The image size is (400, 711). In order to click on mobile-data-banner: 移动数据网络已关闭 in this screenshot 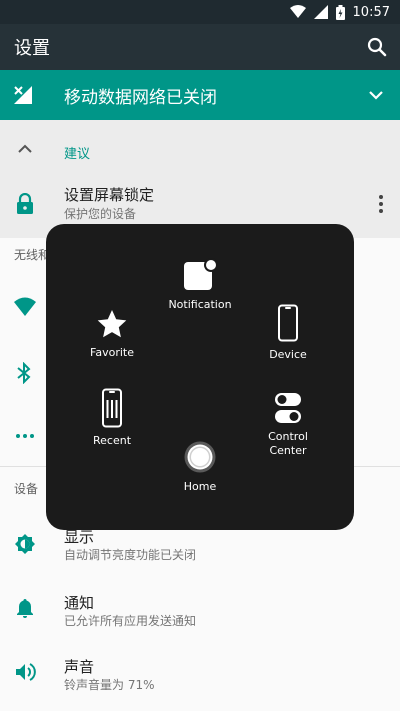, I will do `click(200, 95)`.